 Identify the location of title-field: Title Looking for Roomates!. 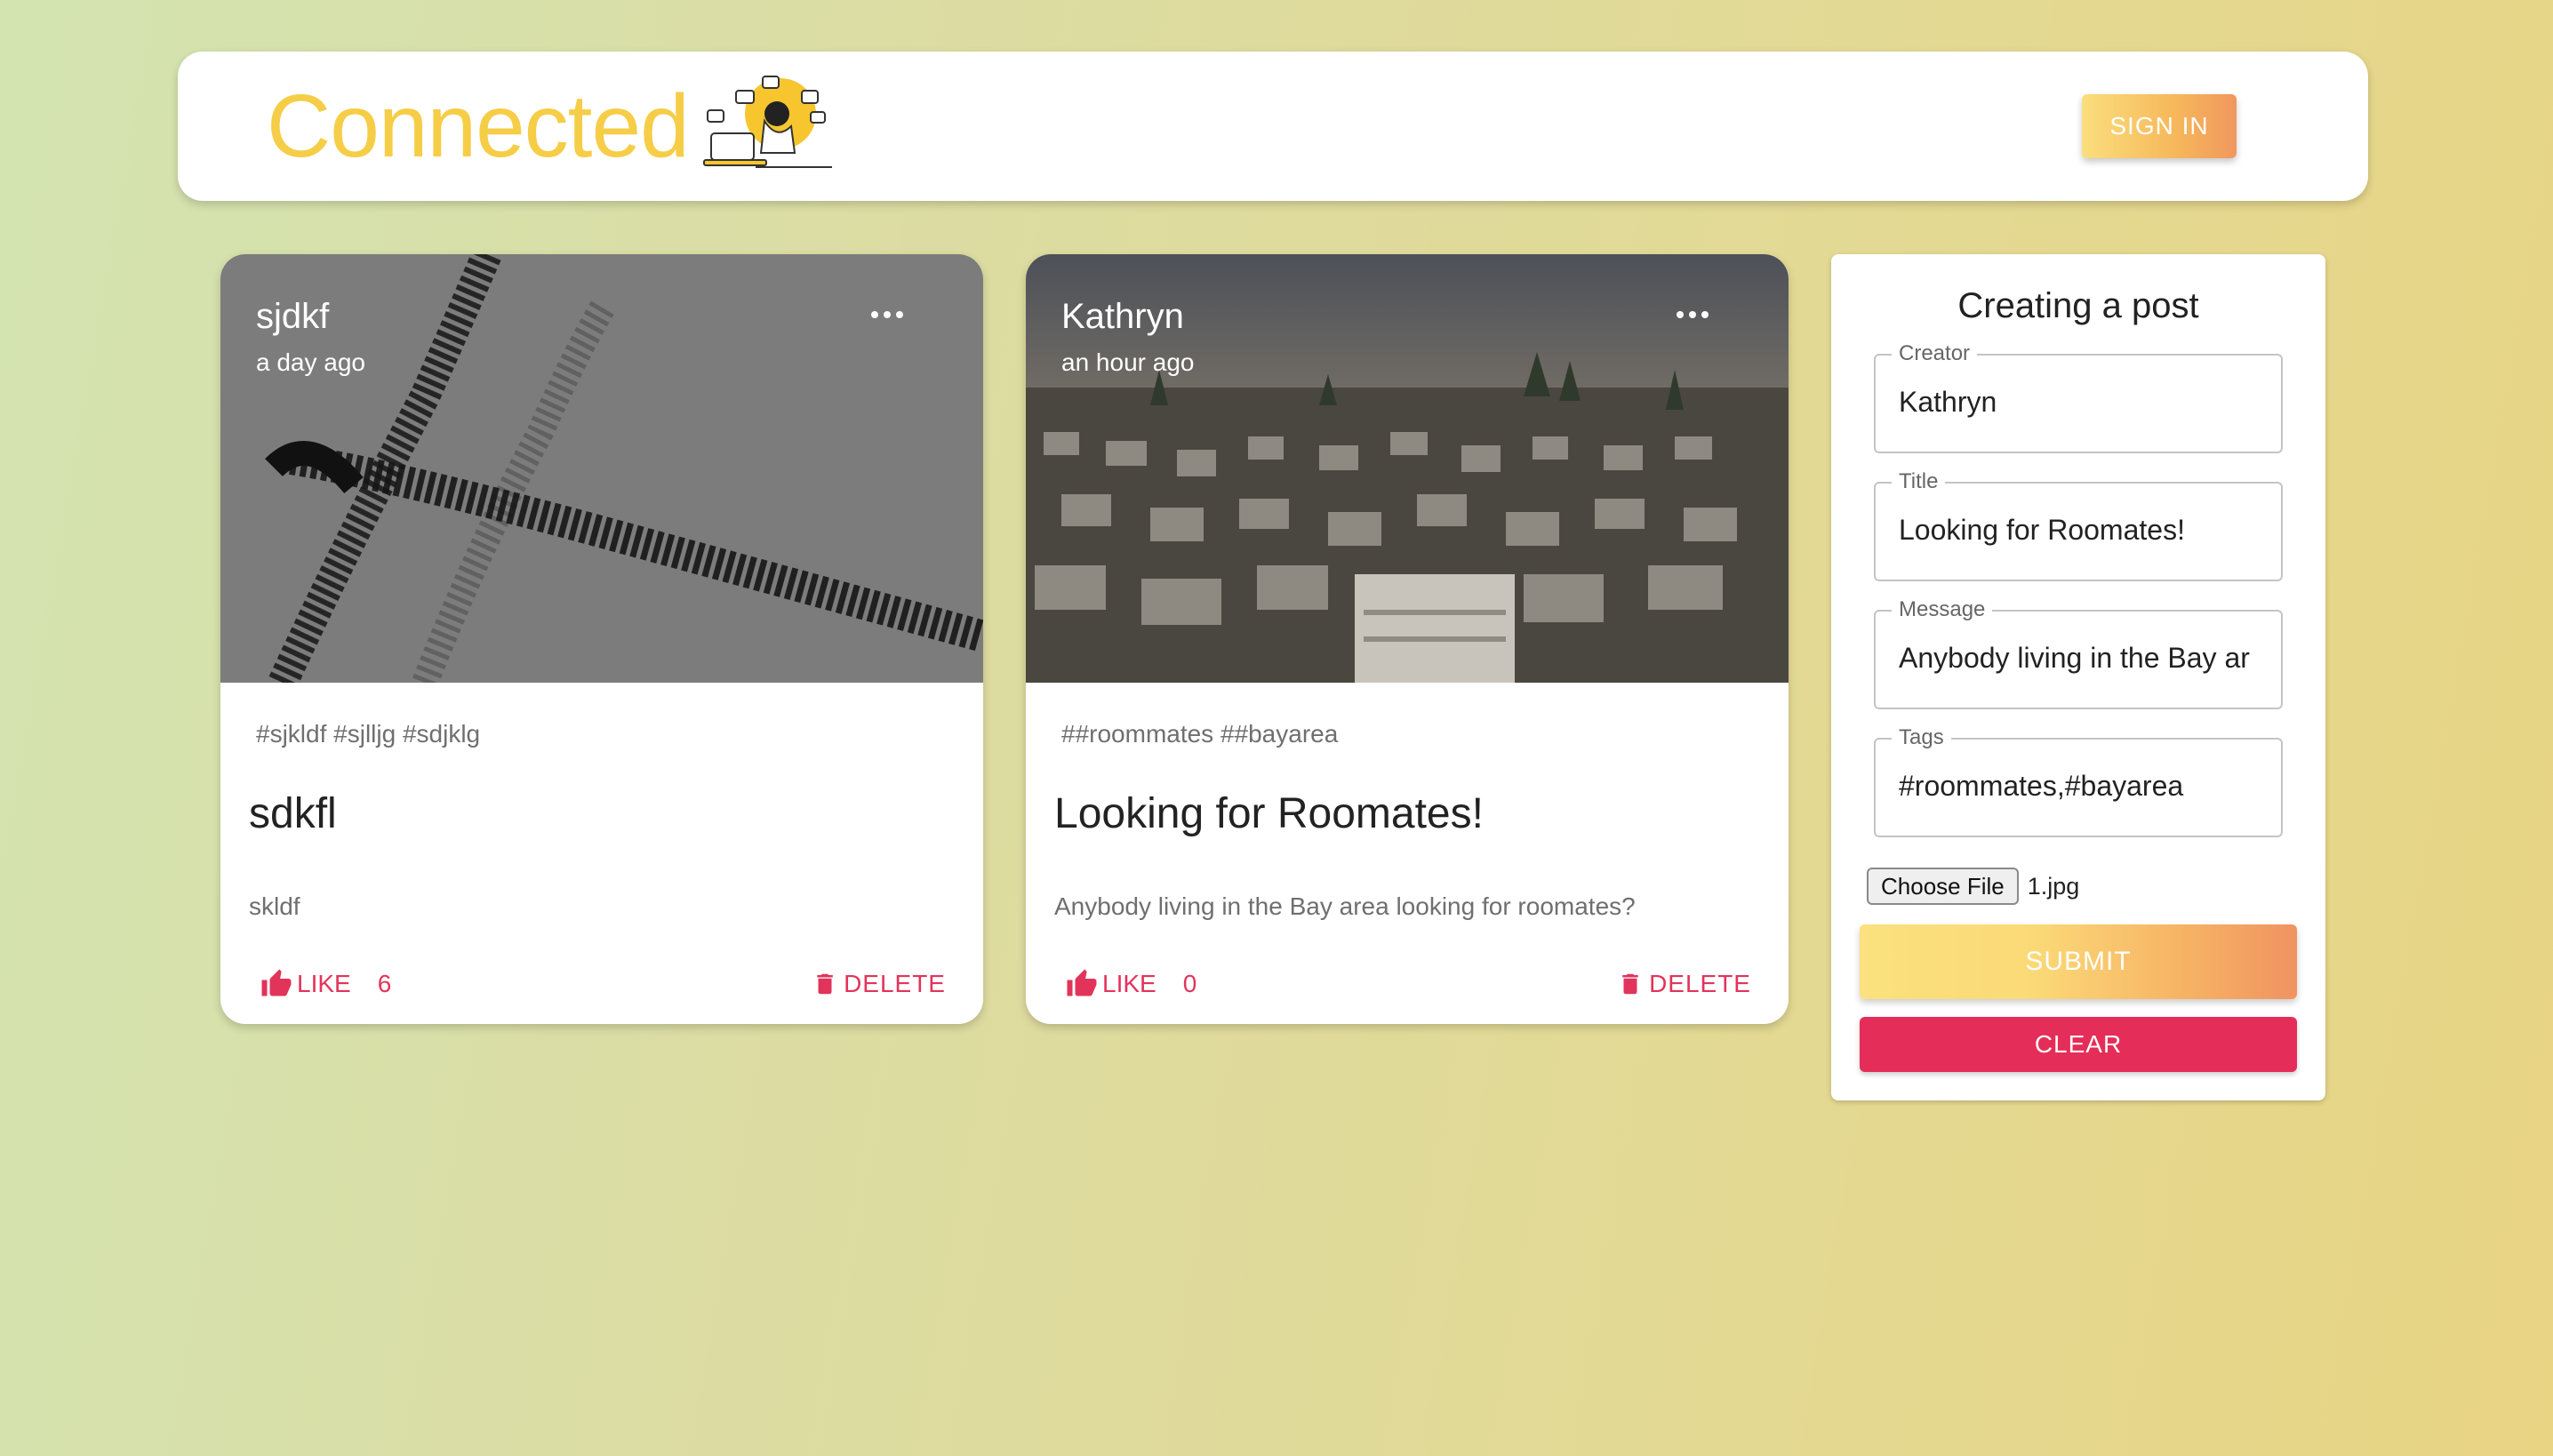
(2078, 525).